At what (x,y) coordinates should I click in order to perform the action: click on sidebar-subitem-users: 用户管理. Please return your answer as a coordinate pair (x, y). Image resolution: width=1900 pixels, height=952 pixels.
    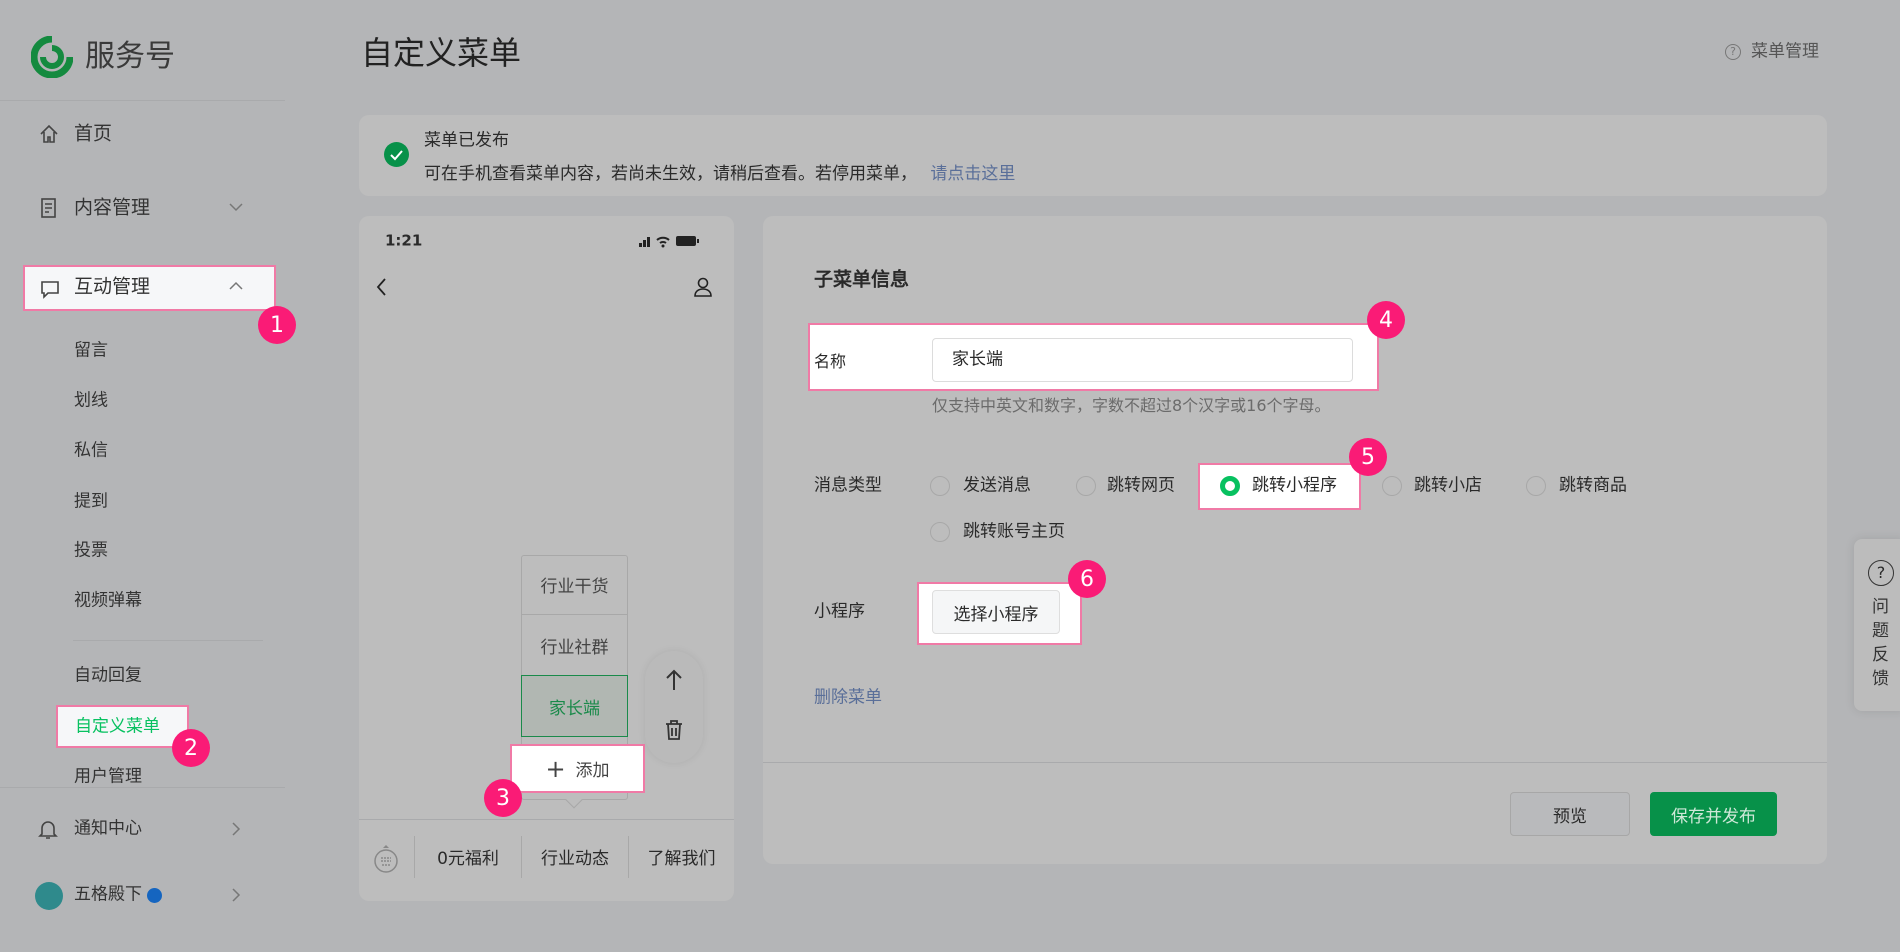
    Looking at the image, I should click on (108, 777).